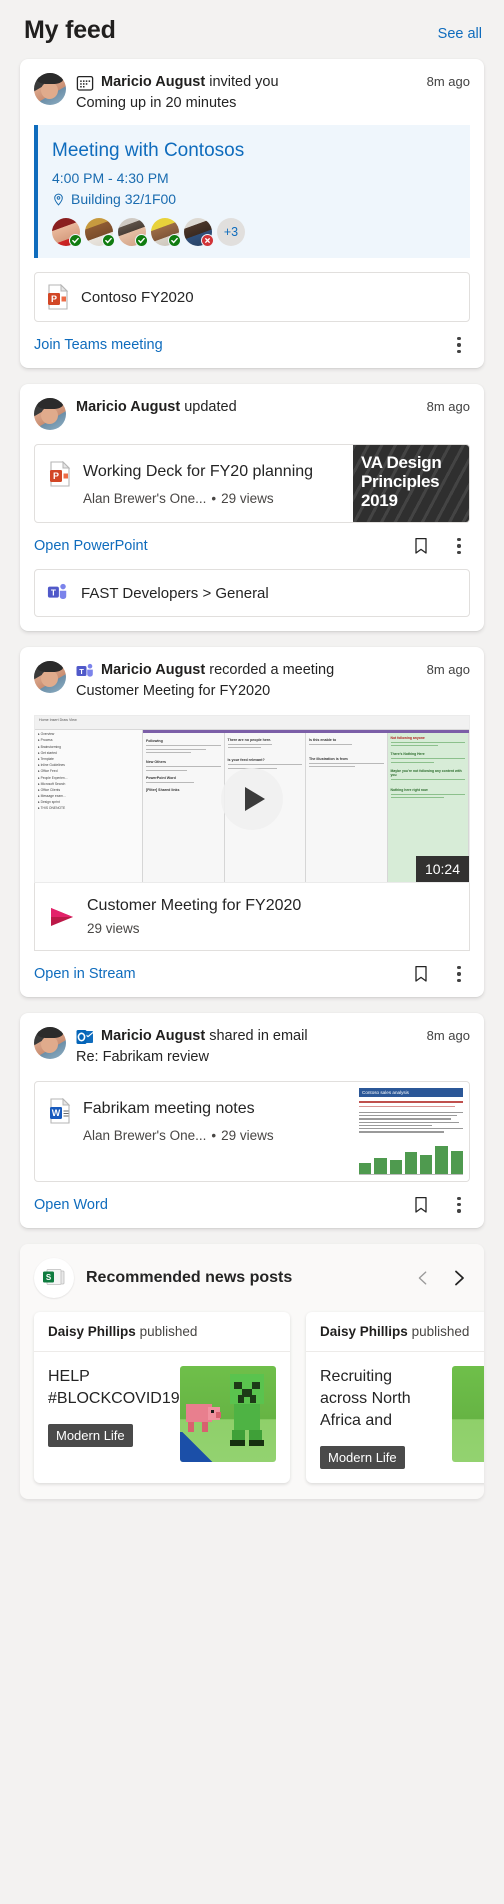  What do you see at coordinates (247, 414) in the screenshot?
I see `card-header-text: Maricio August updated` at bounding box center [247, 414].